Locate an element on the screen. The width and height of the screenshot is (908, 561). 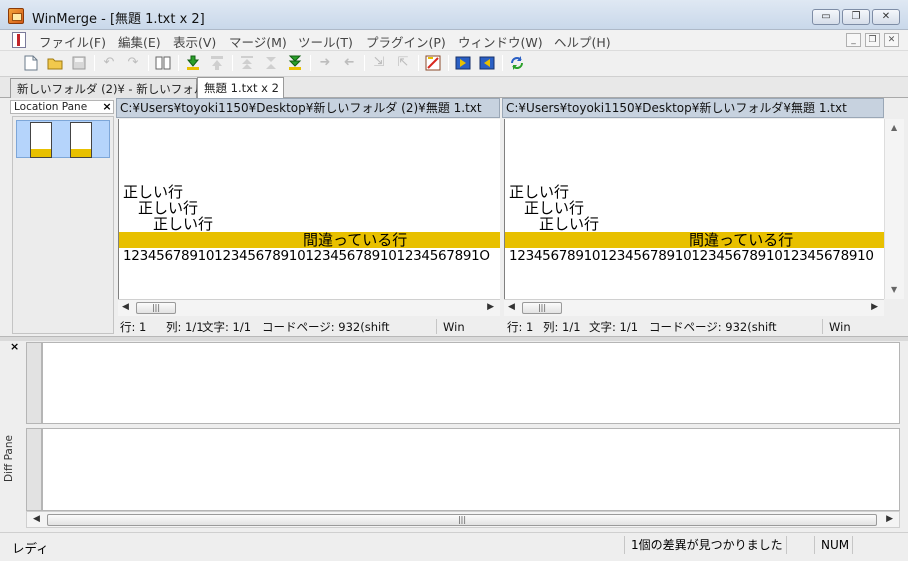
first-diff-icon is located at coordinates (247, 63).